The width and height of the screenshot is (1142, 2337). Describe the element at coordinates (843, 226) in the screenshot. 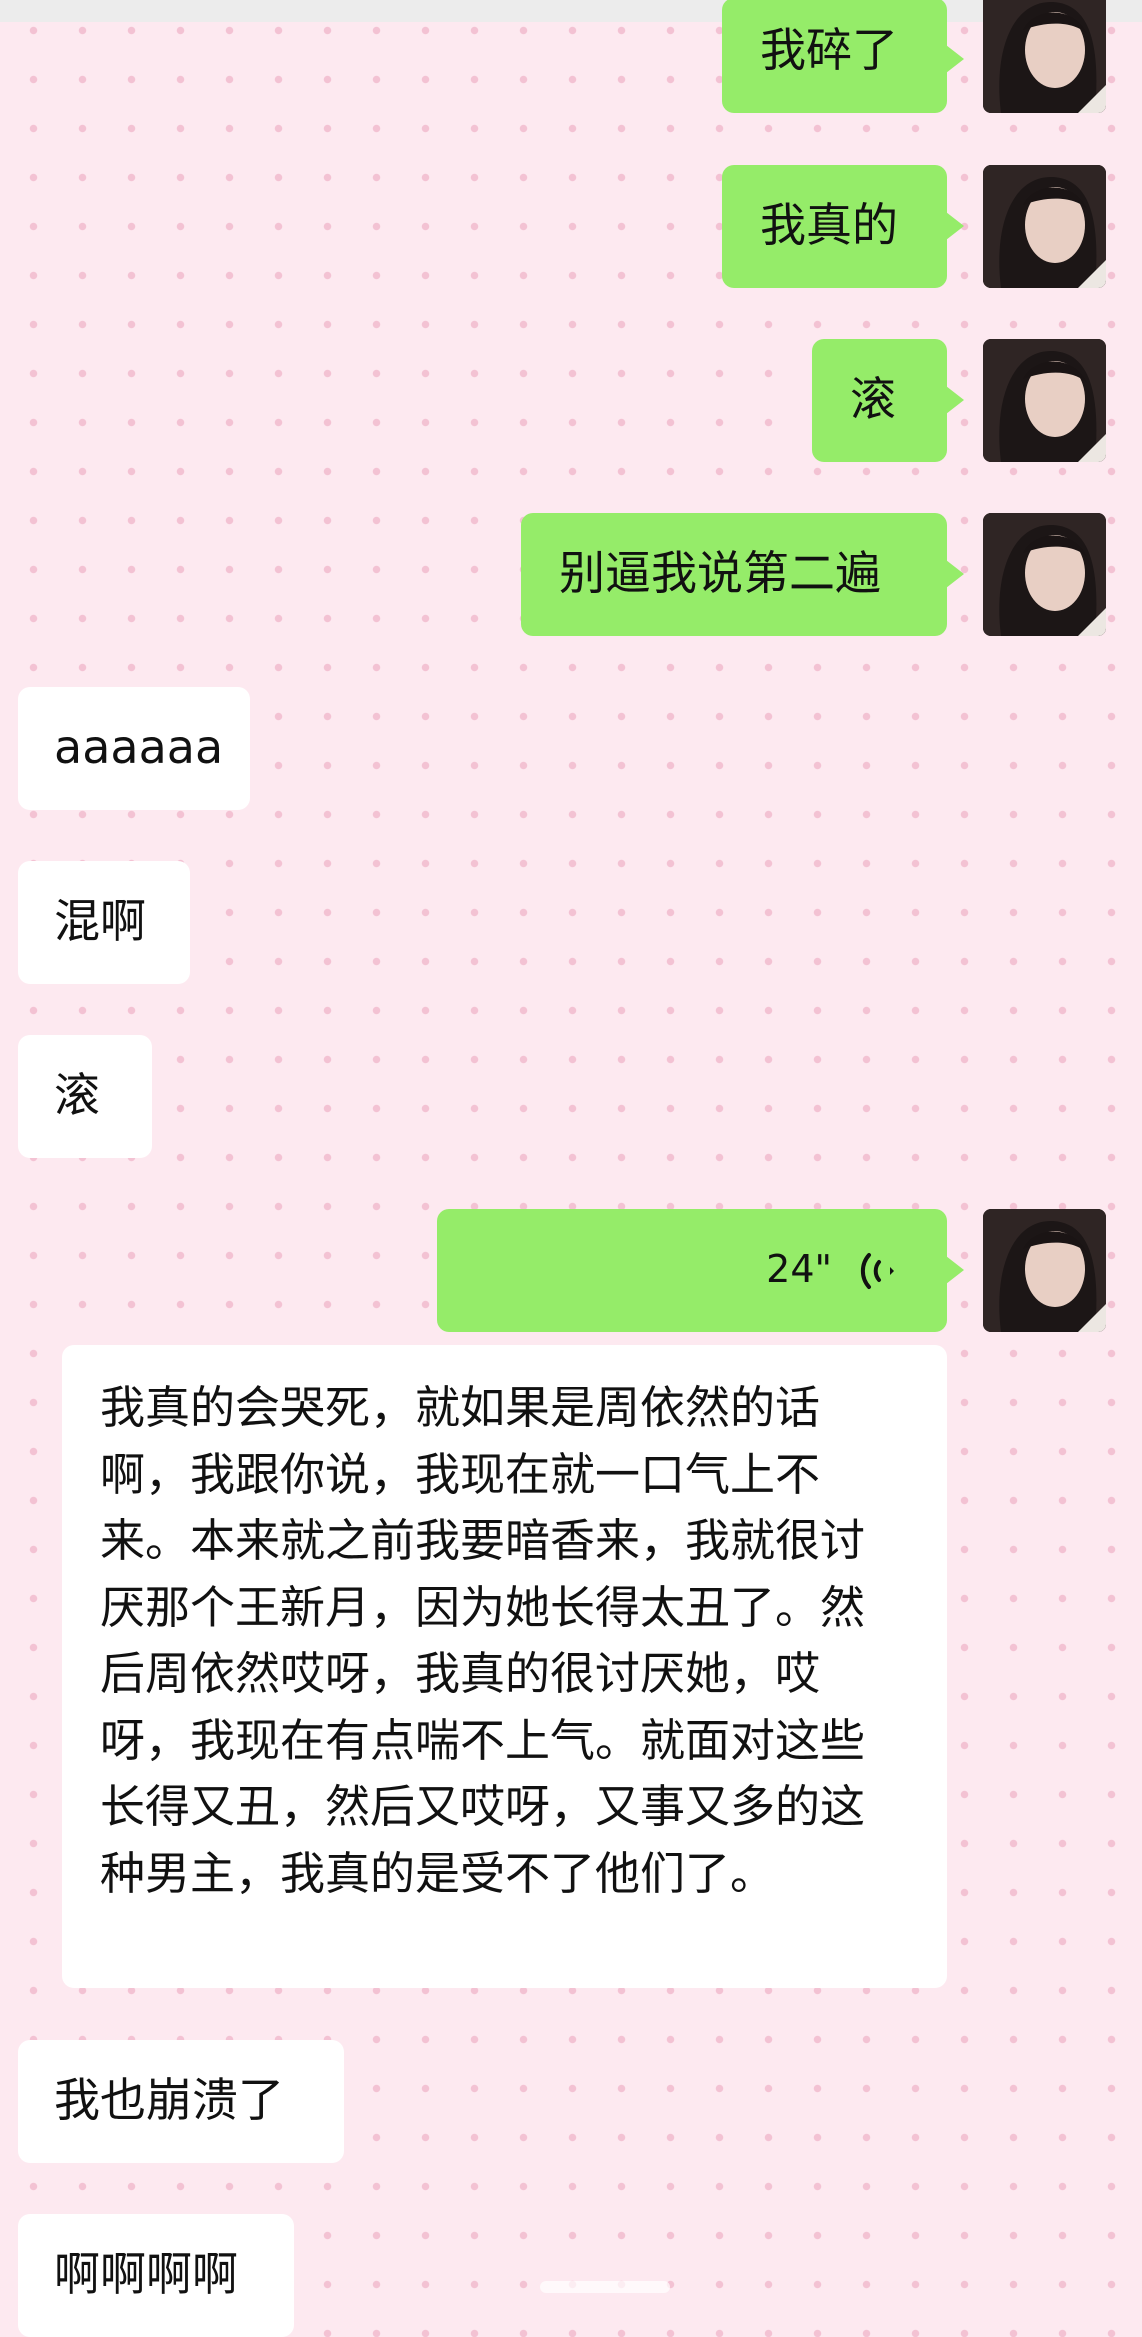

I see `outgoing-message: 我真的` at that location.